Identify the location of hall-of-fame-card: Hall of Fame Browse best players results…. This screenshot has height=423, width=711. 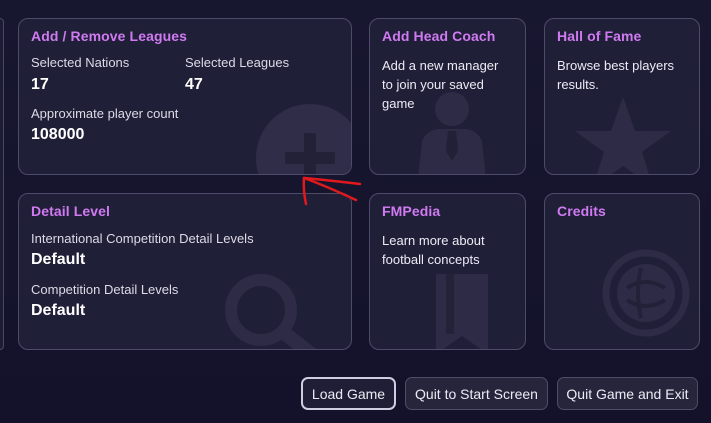
(622, 96).